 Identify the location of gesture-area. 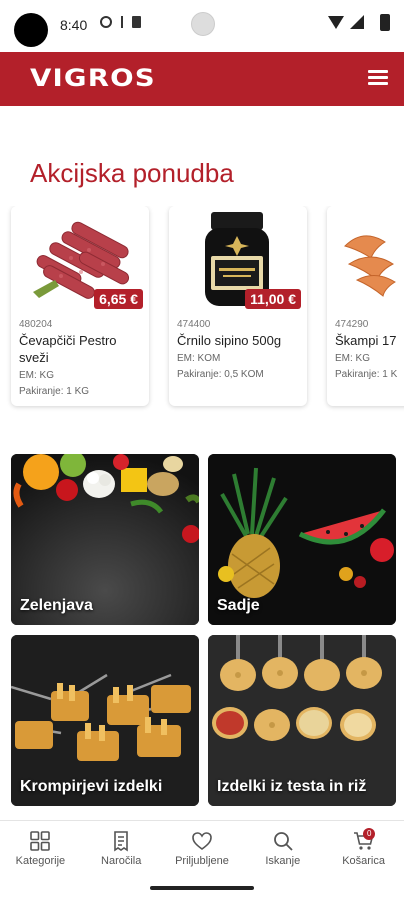
(202, 888).